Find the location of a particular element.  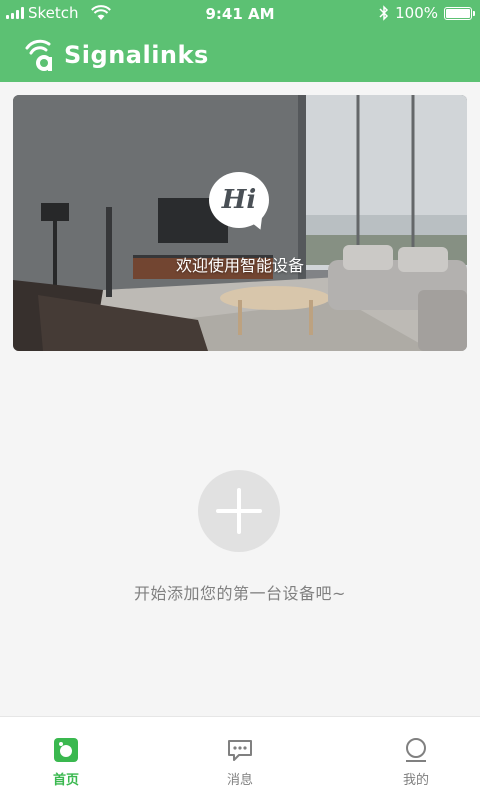

battery-icon is located at coordinates (459, 13).